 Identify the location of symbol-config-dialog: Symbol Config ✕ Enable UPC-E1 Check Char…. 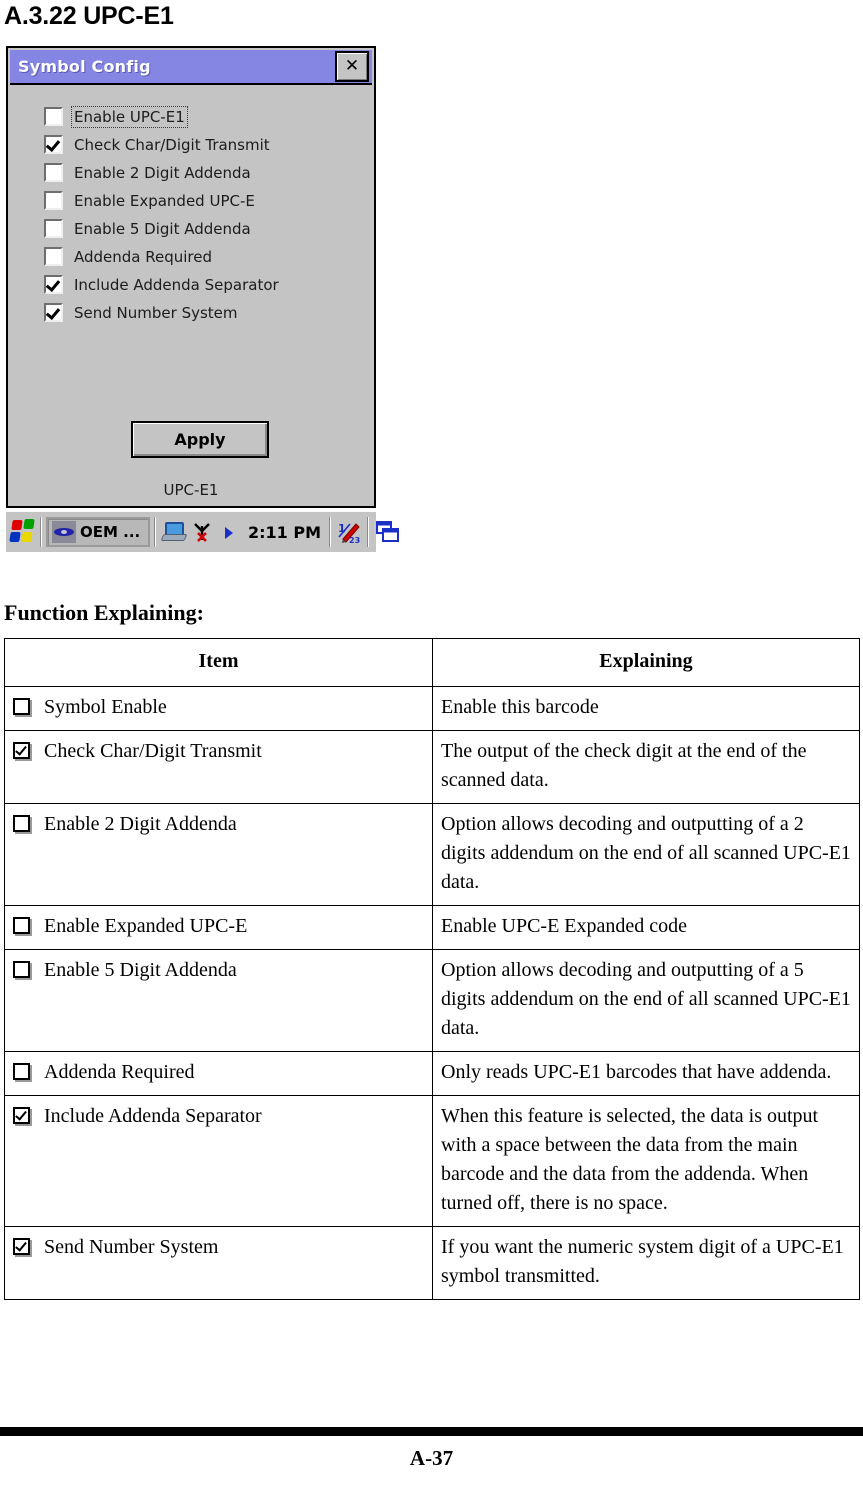
(191, 277).